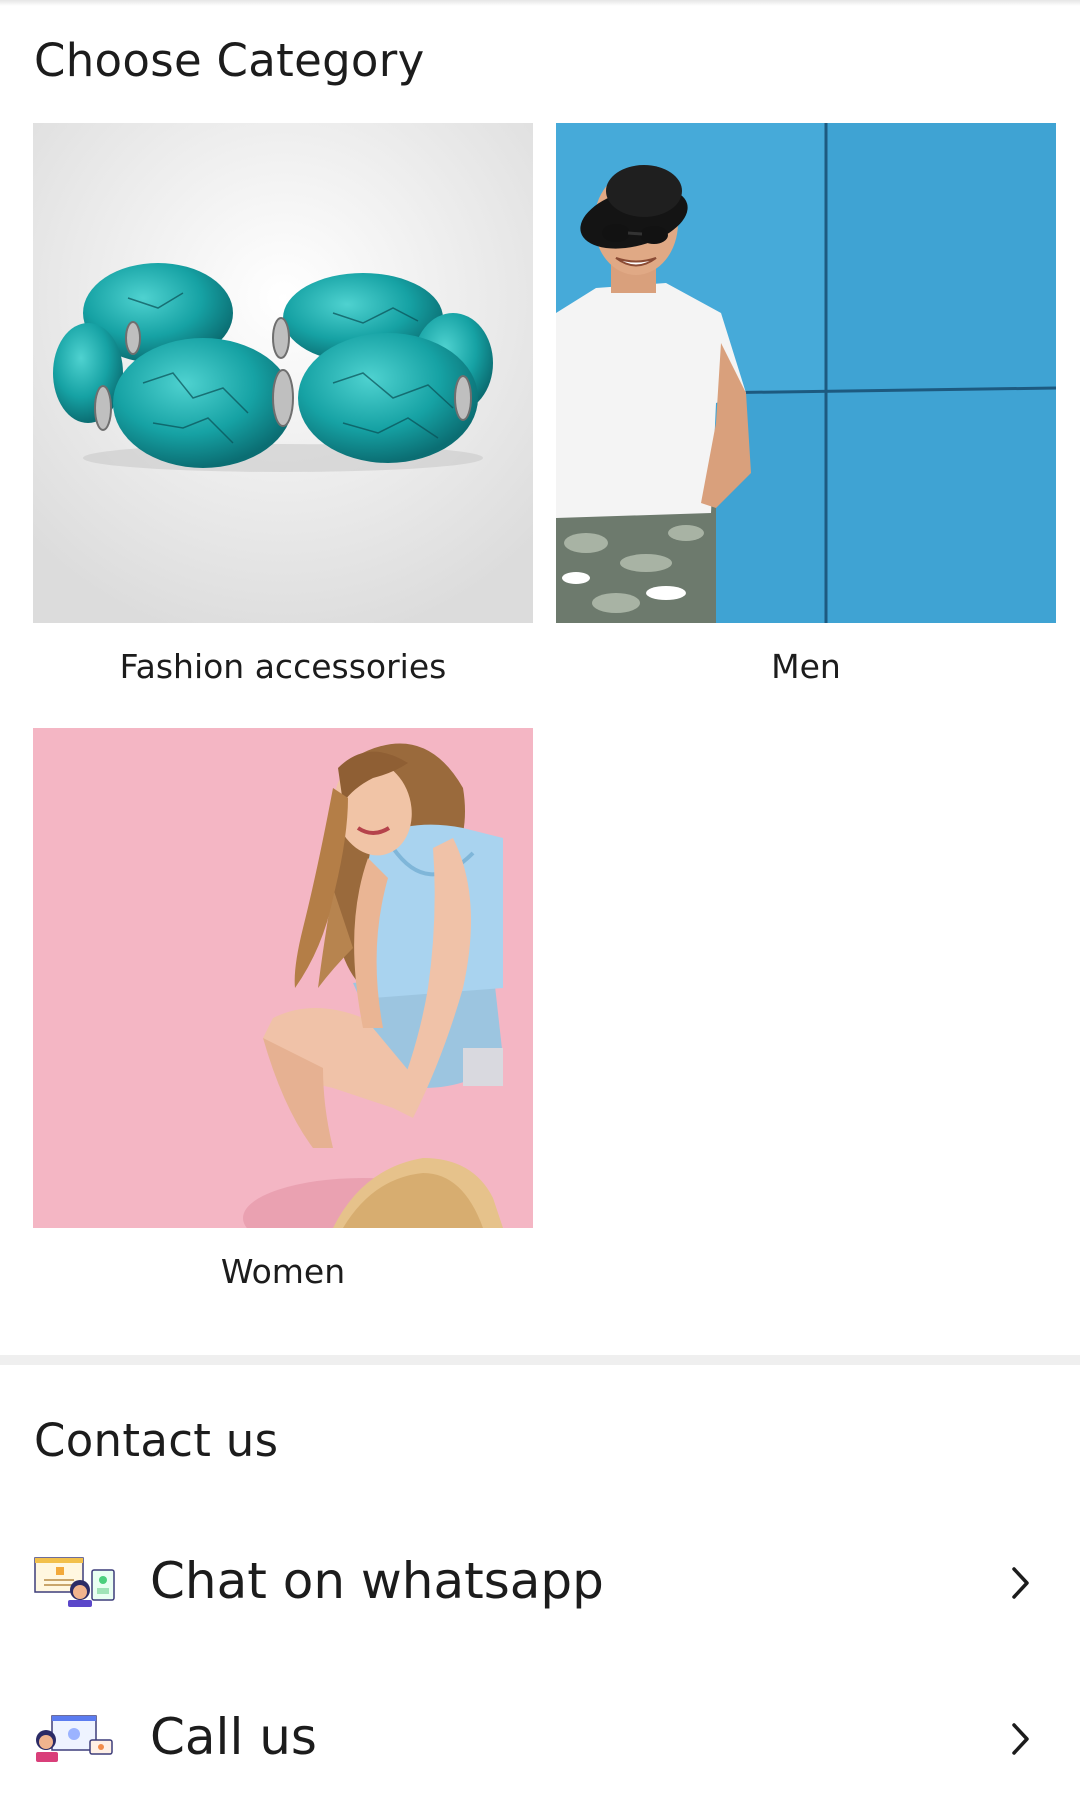  What do you see at coordinates (283, 1271) in the screenshot?
I see `category-label-women: Women` at bounding box center [283, 1271].